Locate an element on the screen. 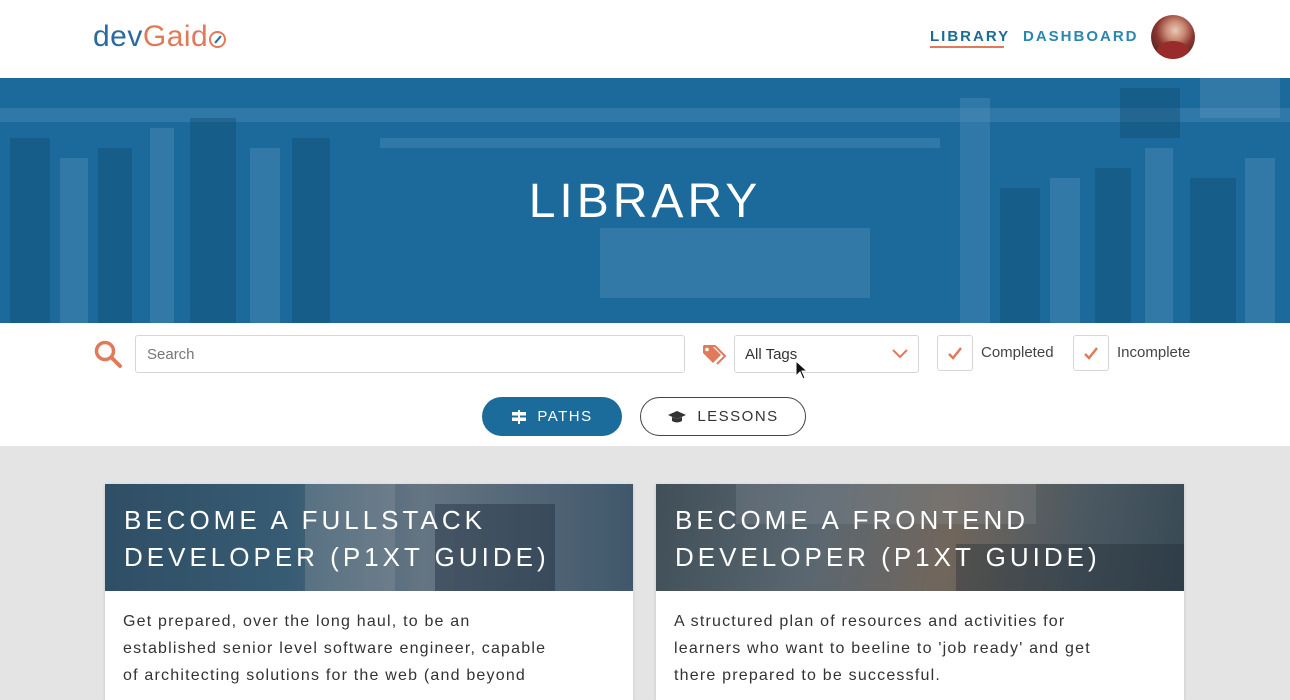 The width and height of the screenshot is (1290, 700). logo-text-dev: dev is located at coordinates (118, 36).